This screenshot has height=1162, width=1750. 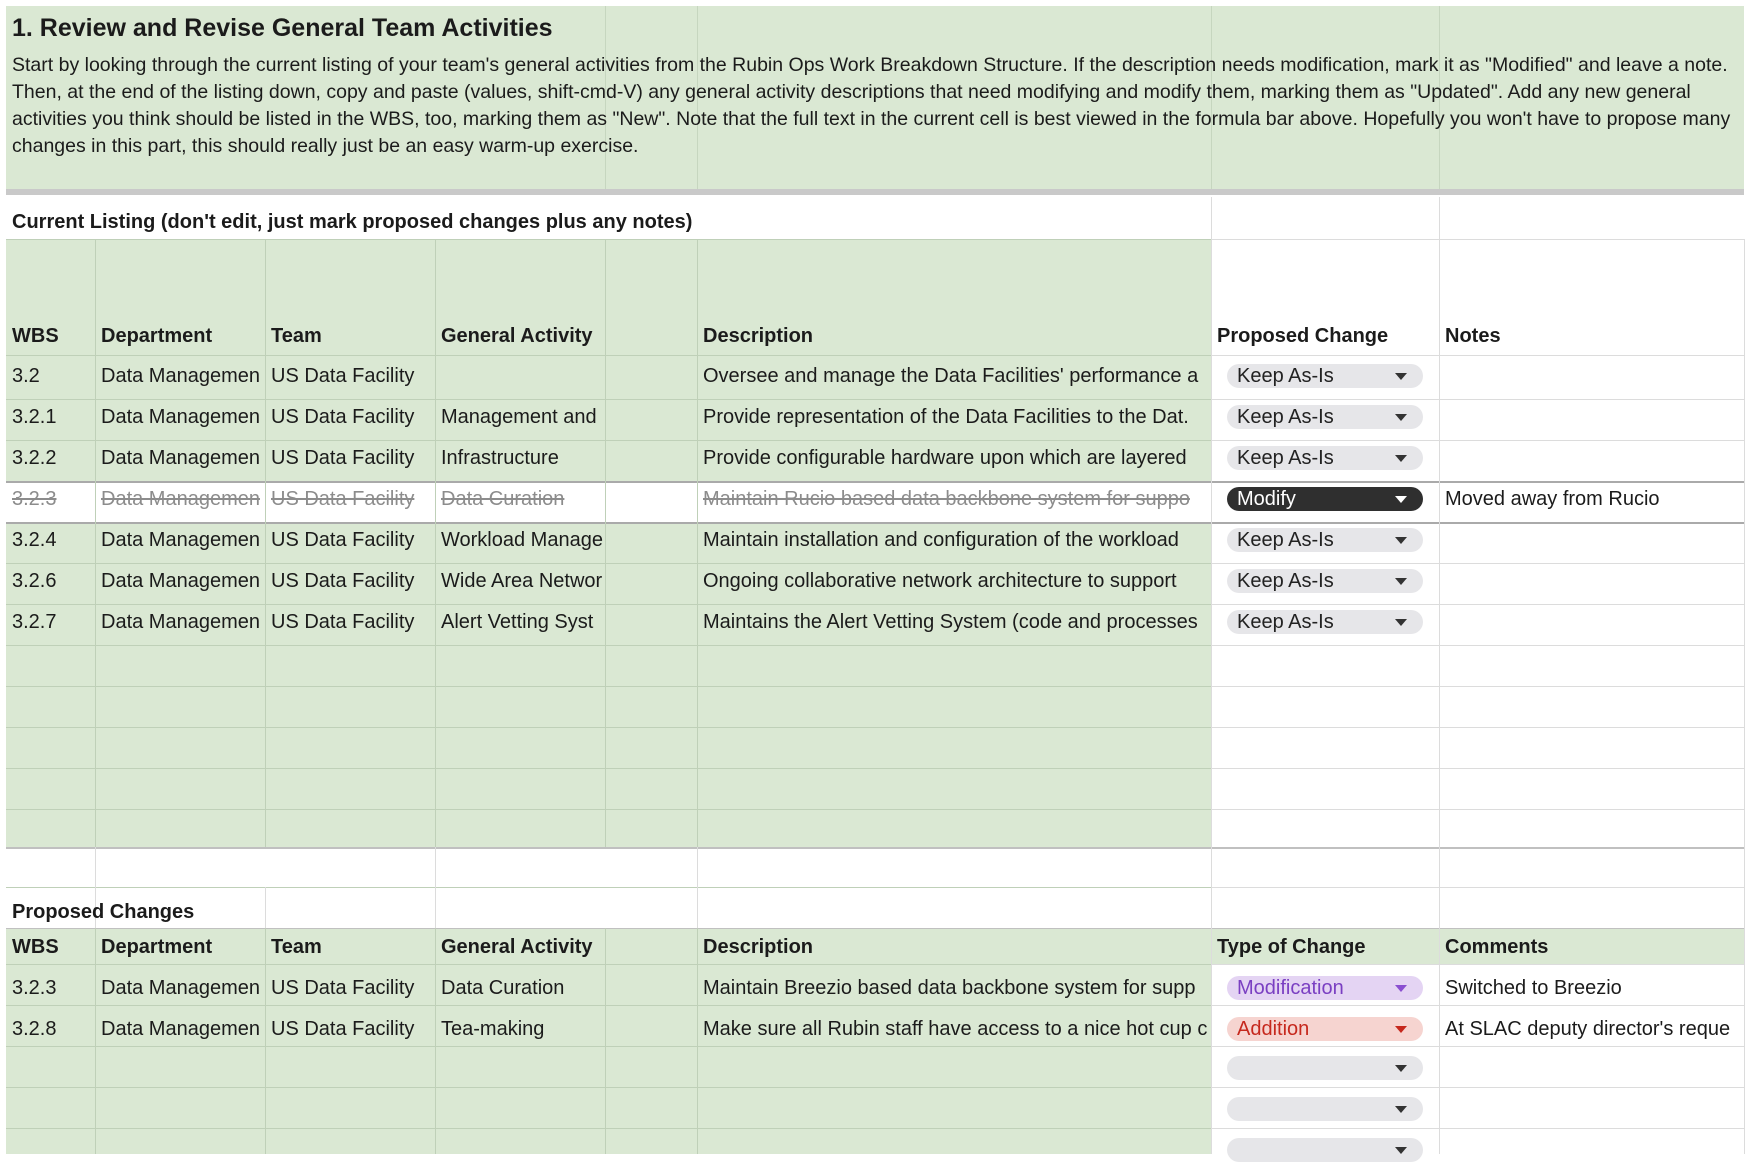 What do you see at coordinates (517, 622) in the screenshot?
I see `row-activity: Alert Vetting Syst` at bounding box center [517, 622].